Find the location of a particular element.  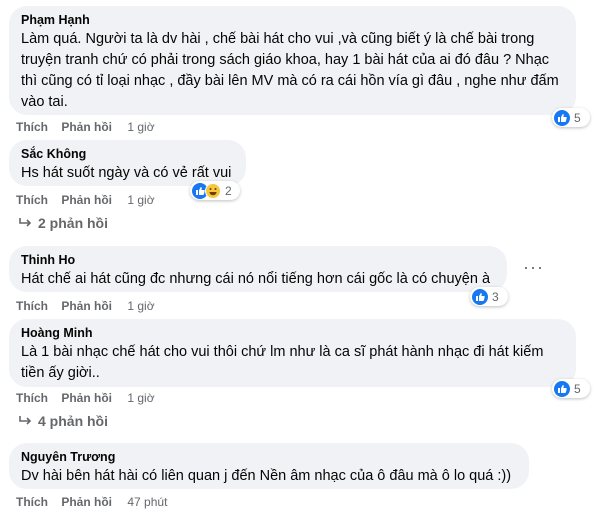

comment-text-line: tiền ấy giời.. is located at coordinates (60, 373).